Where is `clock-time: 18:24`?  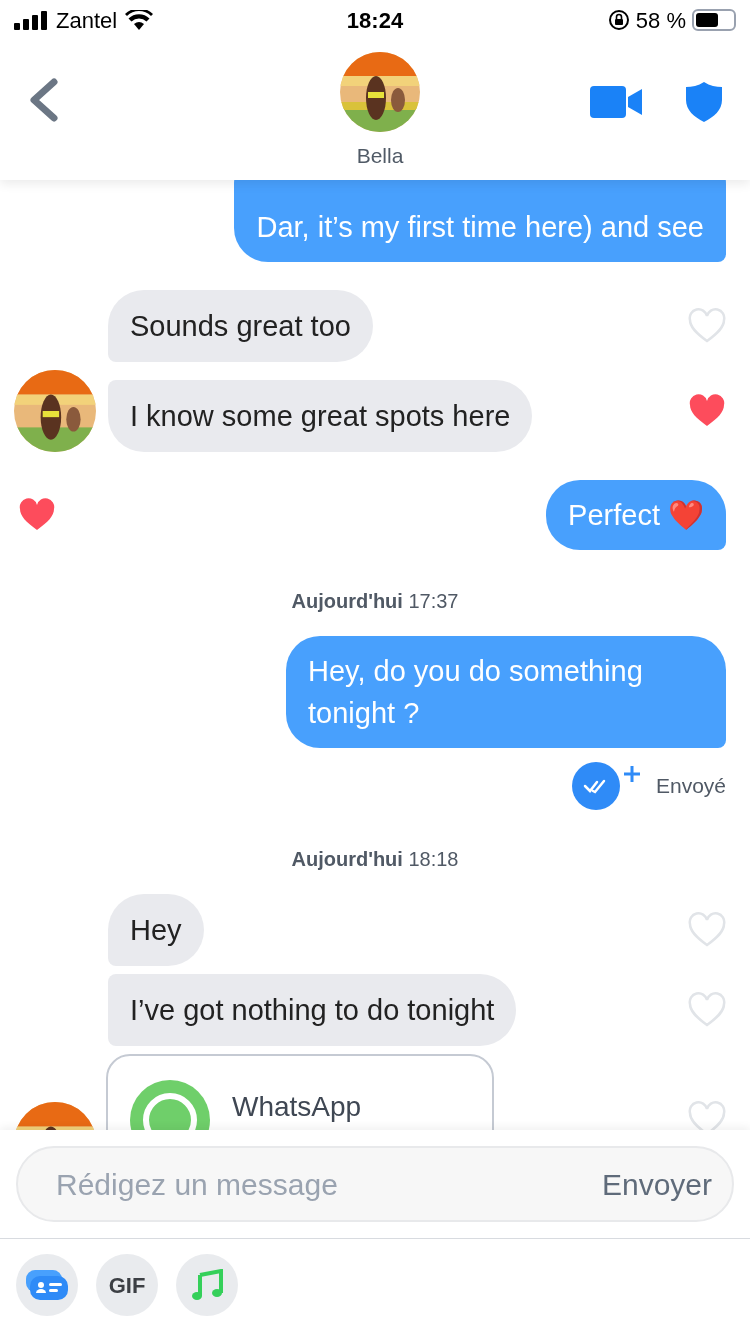 clock-time: 18:24 is located at coordinates (375, 20).